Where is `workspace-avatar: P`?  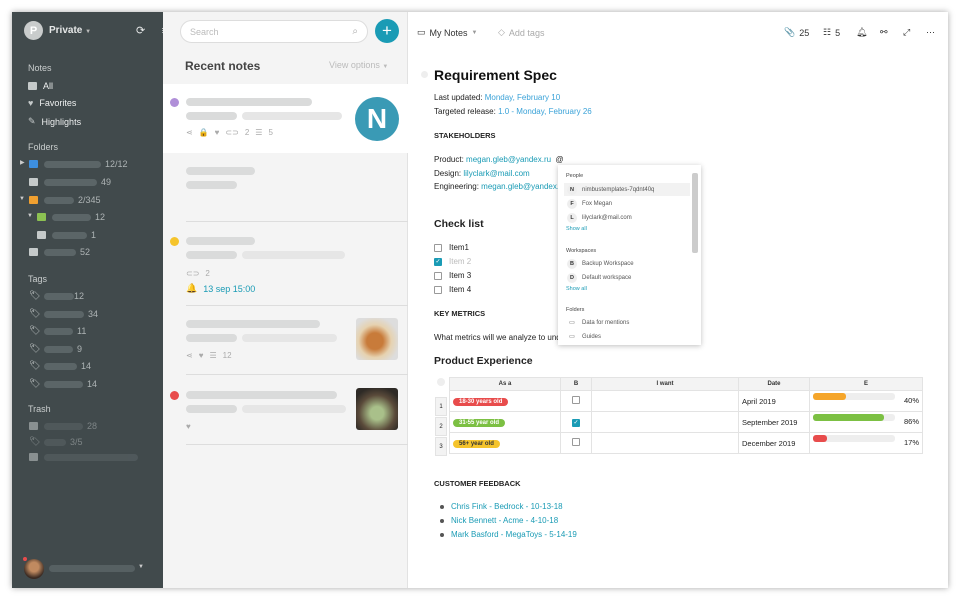 workspace-avatar: P is located at coordinates (33, 30).